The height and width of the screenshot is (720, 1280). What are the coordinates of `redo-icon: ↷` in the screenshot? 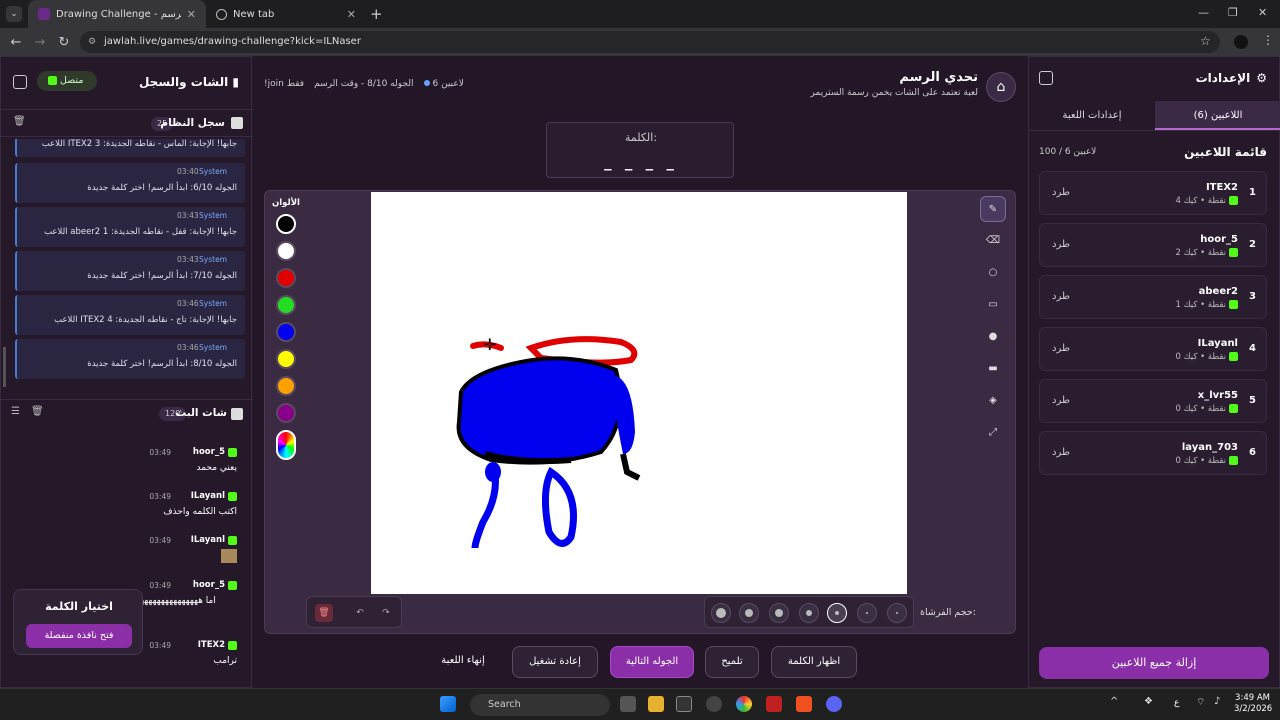 It's located at (386, 613).